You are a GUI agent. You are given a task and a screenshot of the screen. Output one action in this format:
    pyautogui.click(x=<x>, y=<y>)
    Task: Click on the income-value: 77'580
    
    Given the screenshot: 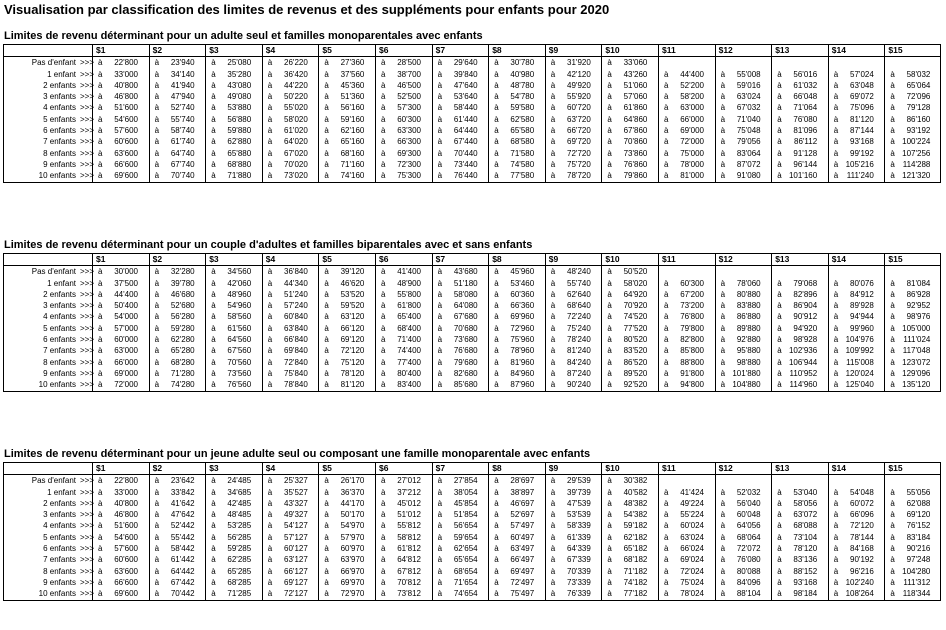 What is the action you would take?
    pyautogui.click(x=522, y=176)
    